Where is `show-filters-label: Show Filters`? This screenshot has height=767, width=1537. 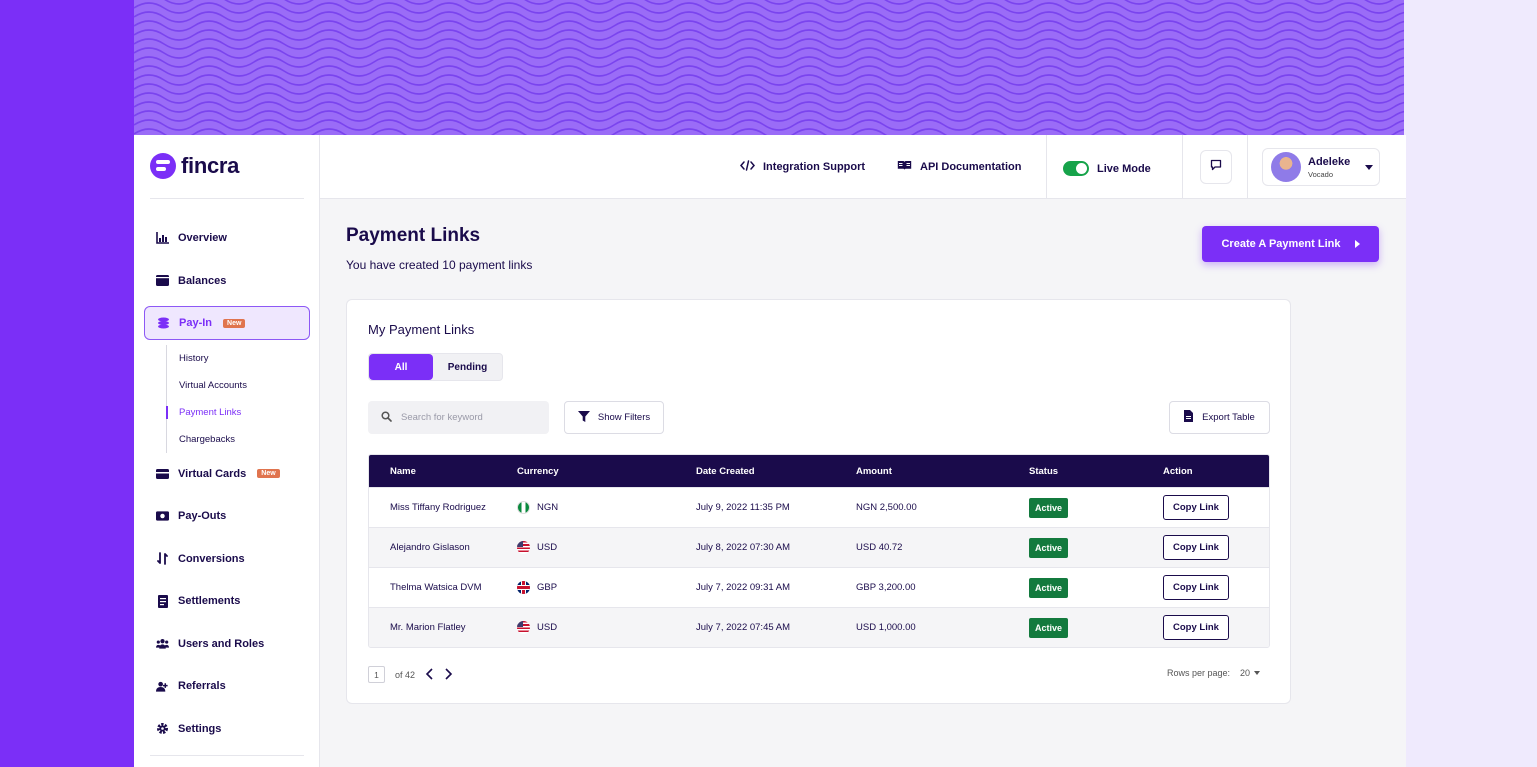
show-filters-label: Show Filters is located at coordinates (624, 417).